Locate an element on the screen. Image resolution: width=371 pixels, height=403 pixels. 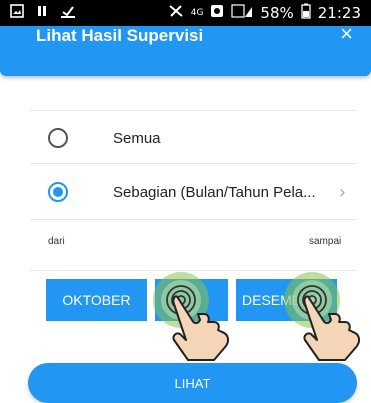
battery-icon is located at coordinates (306, 13).